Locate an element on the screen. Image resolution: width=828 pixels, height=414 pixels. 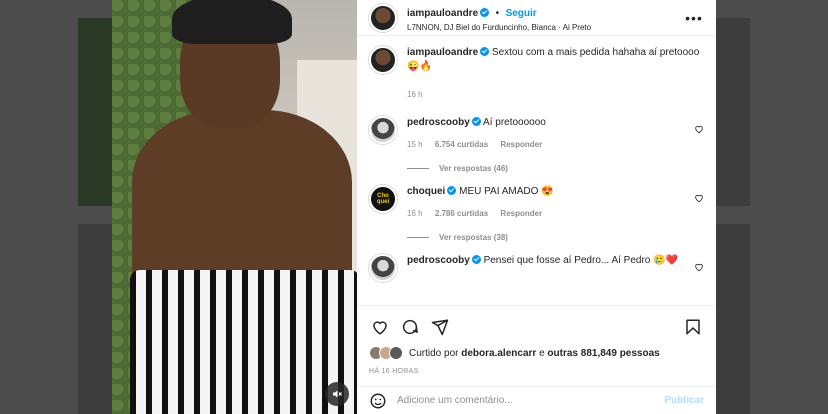
likes-count-link: outras 881,849 pessoas is located at coordinates (603, 353).